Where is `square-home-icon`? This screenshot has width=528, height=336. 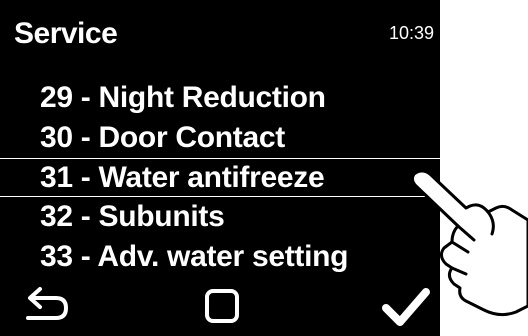 square-home-icon is located at coordinates (222, 306).